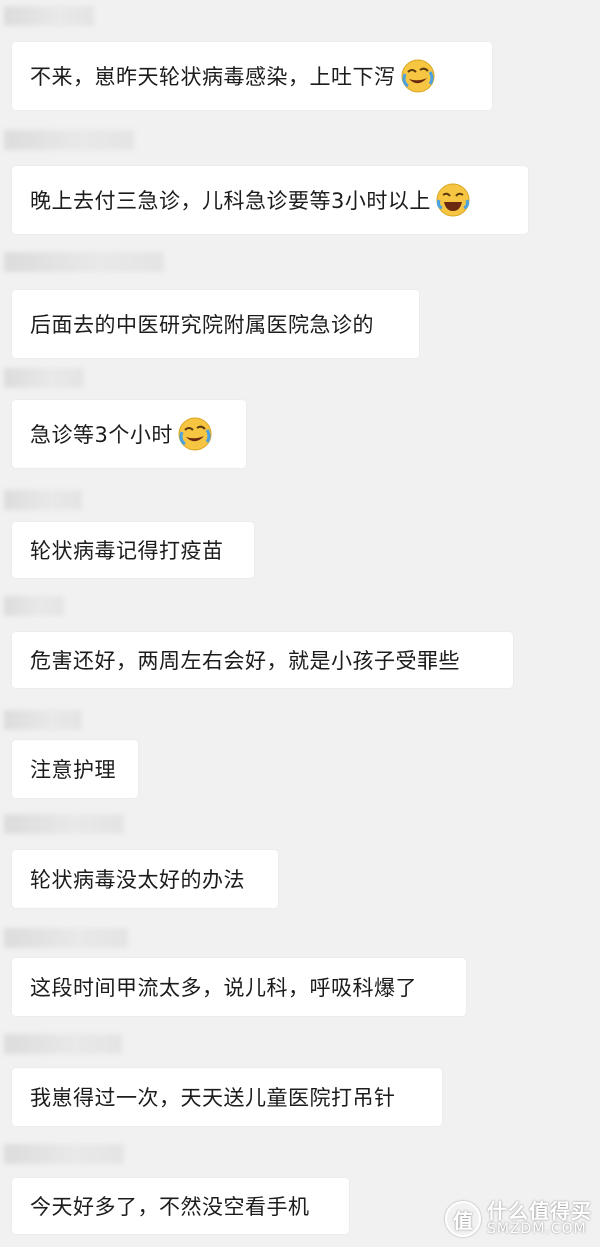 Image resolution: width=600 pixels, height=1247 pixels. Describe the element at coordinates (245, 661) in the screenshot. I see `message-text: 危害还好，两周左右会好，就是小孩子受罪些` at that location.